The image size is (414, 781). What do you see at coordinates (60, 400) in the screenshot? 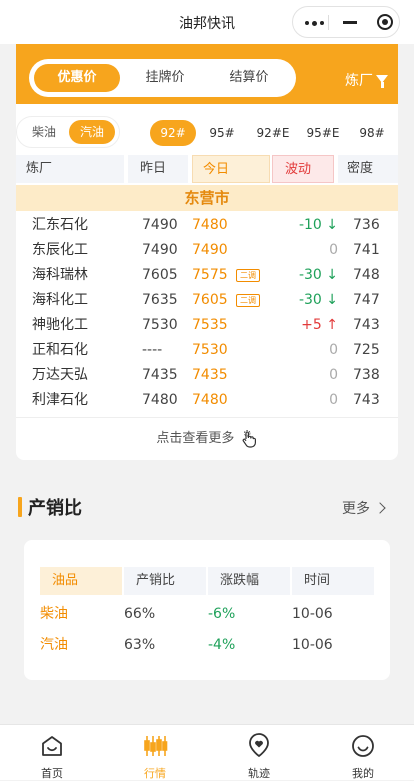
I see `refinery-name: 利津石化` at bounding box center [60, 400].